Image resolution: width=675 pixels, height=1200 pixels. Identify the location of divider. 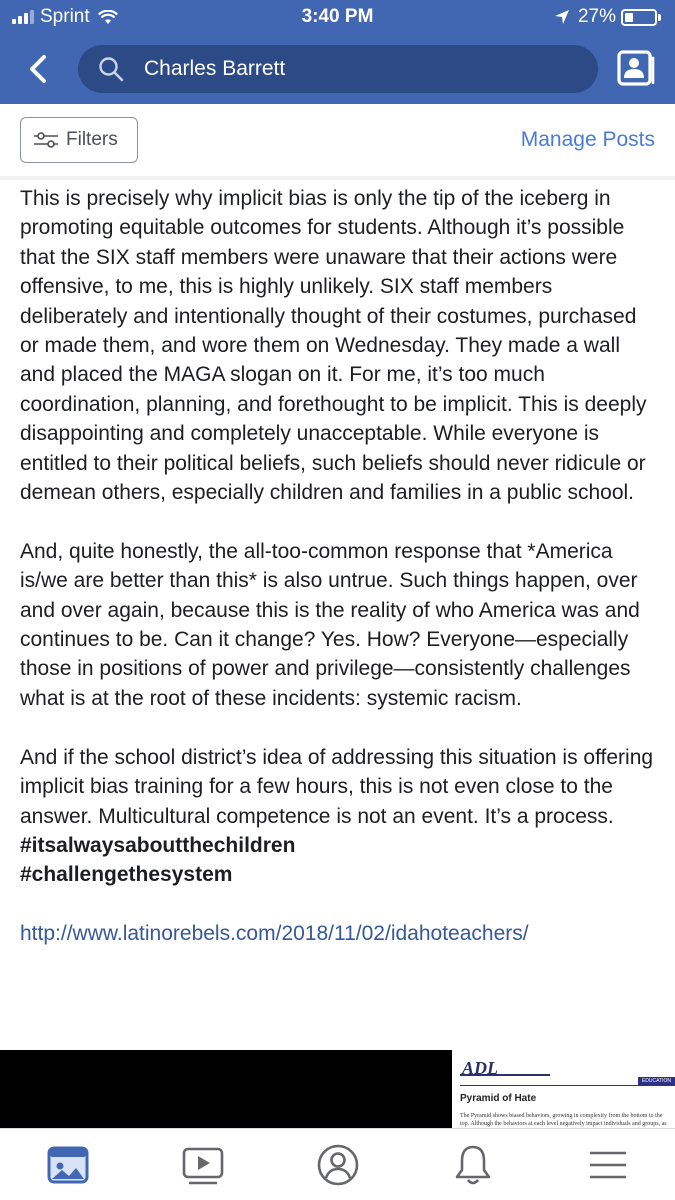
(337, 178).